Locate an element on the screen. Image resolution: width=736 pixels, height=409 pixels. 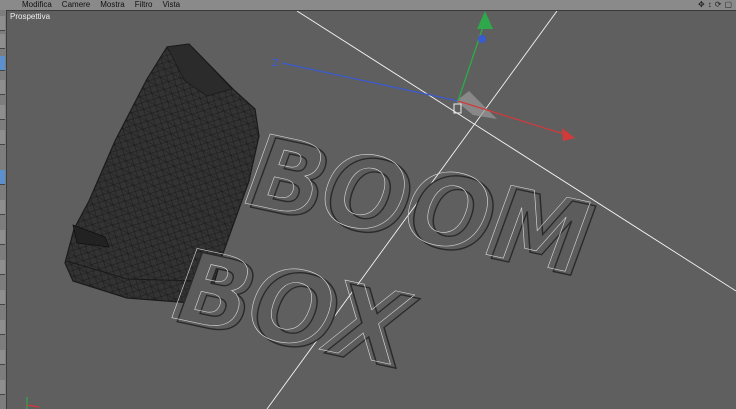
left-toolbar is located at coordinates (3, 209).